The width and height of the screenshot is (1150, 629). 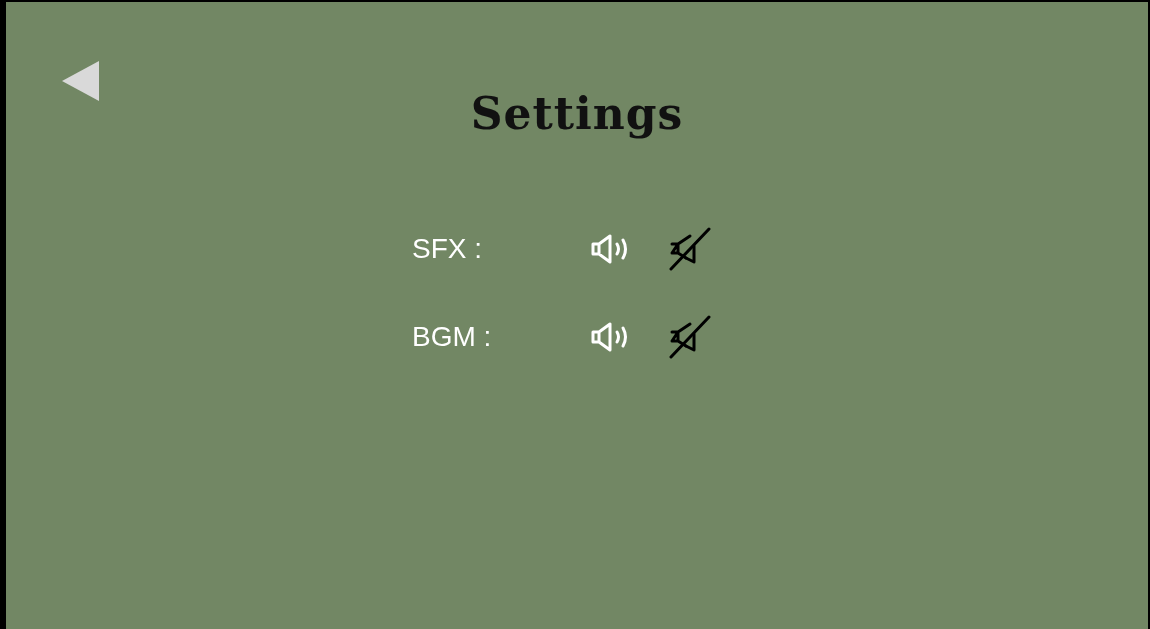 What do you see at coordinates (81, 81) in the screenshot?
I see `back-button` at bounding box center [81, 81].